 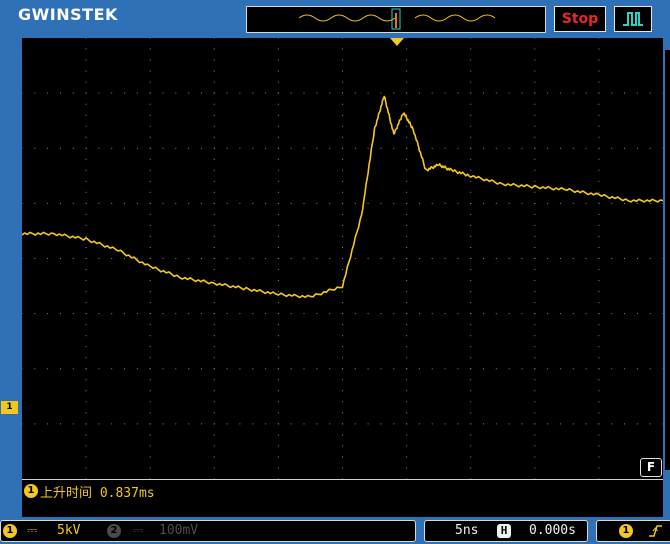 I want to click on horizontal-settings: 5ns H 0.000s, so click(x=506, y=531).